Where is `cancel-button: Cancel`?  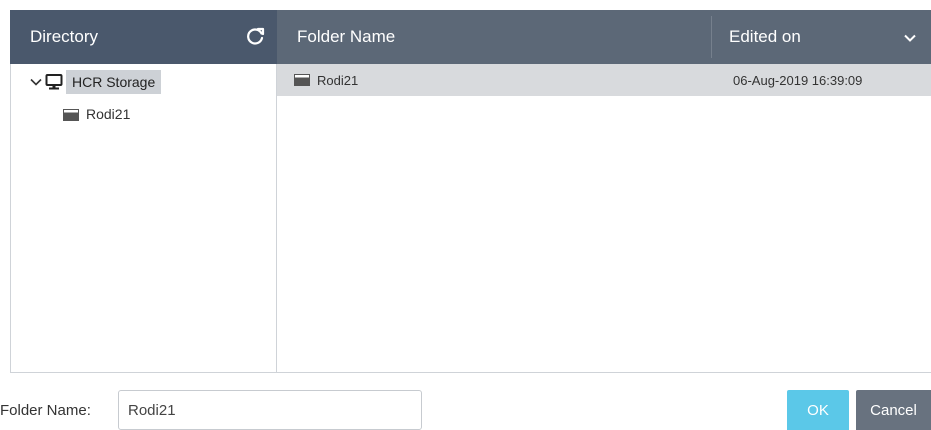 cancel-button: Cancel is located at coordinates (893, 410).